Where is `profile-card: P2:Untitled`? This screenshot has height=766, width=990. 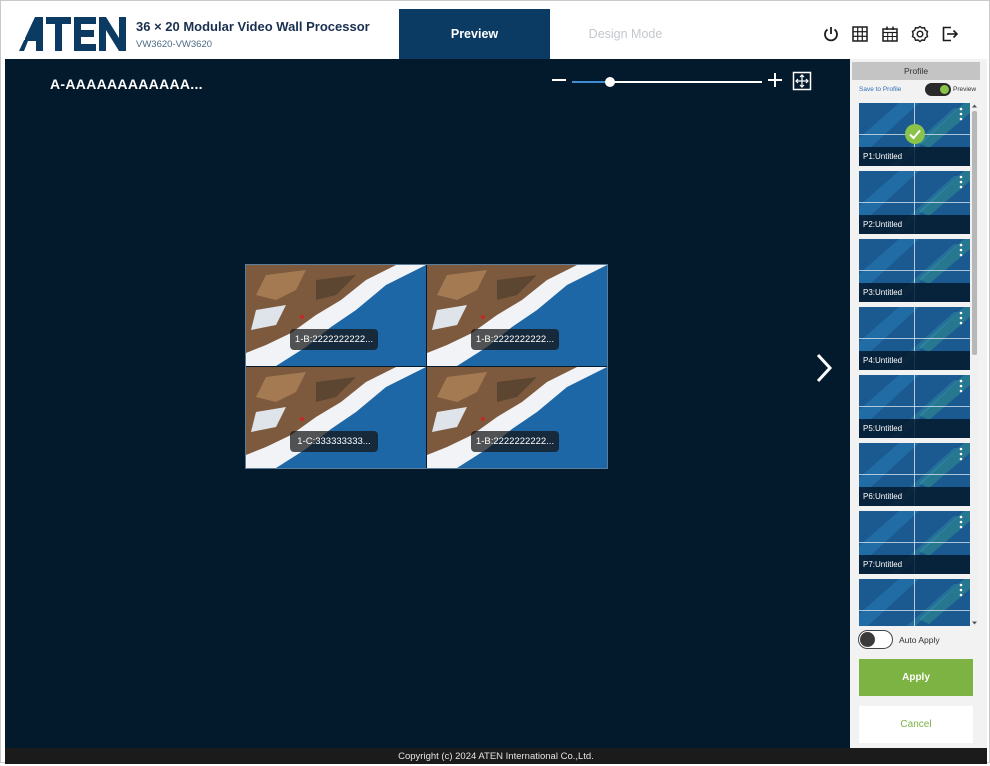
profile-card: P2:Untitled is located at coordinates (914, 202).